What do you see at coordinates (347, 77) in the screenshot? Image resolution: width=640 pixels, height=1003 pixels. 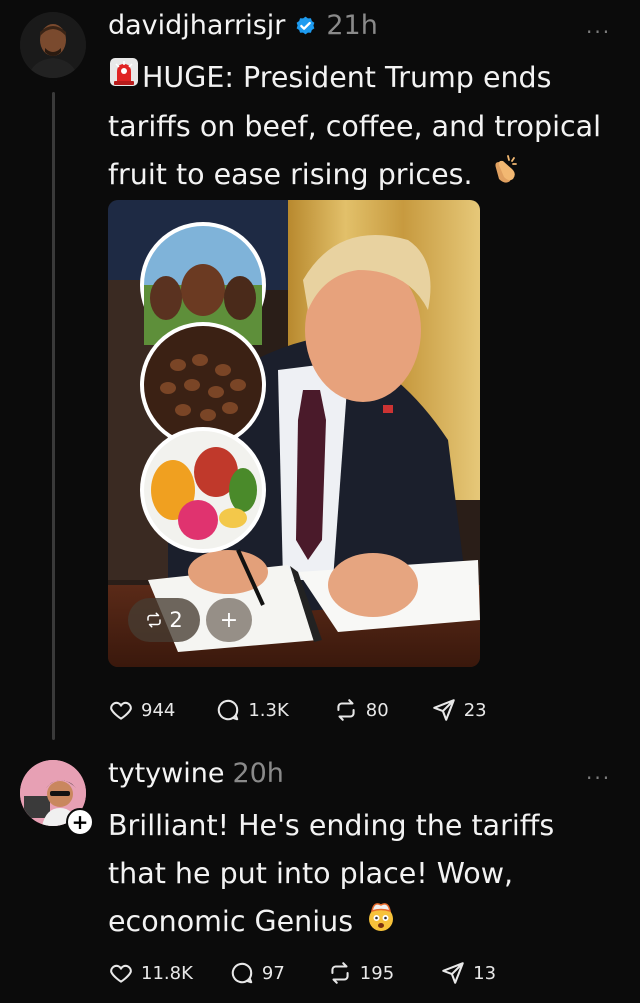 I see `post-text-1: HUGE: President Trump ends` at bounding box center [347, 77].